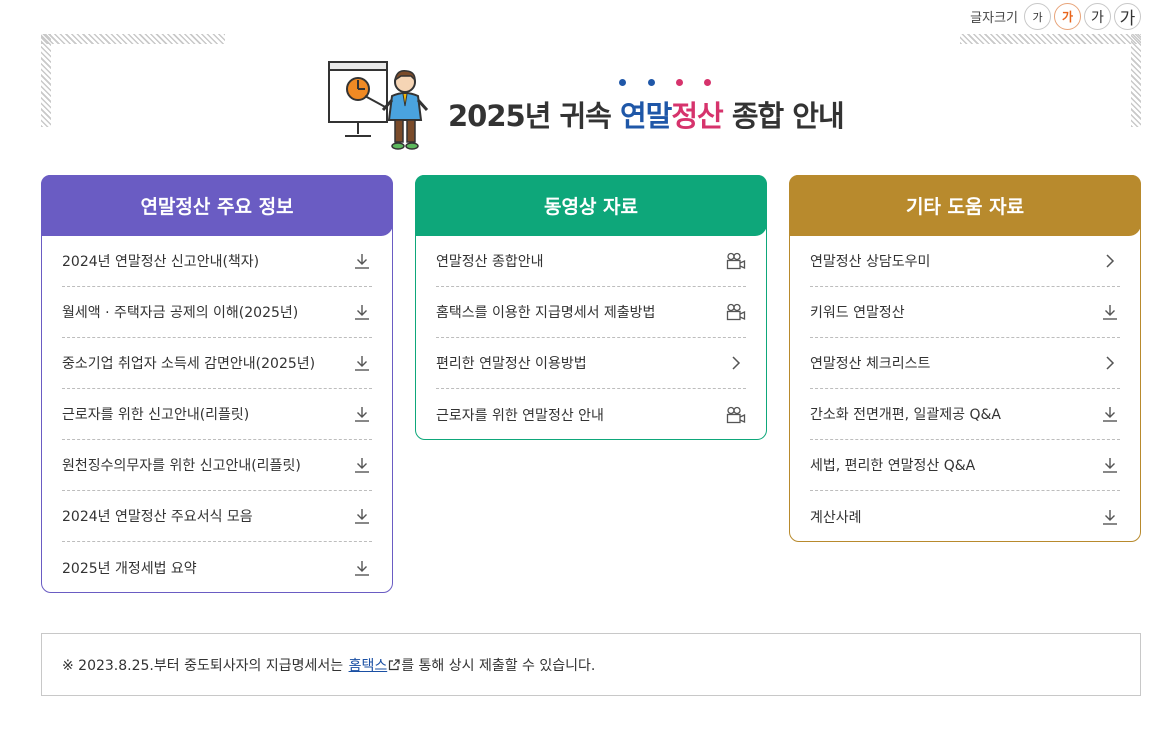 This screenshot has height=736, width=1161. What do you see at coordinates (189, 364) in the screenshot?
I see `list-item-label: 중소기업 취업자 소득세 감면안내(2025년)` at bounding box center [189, 364].